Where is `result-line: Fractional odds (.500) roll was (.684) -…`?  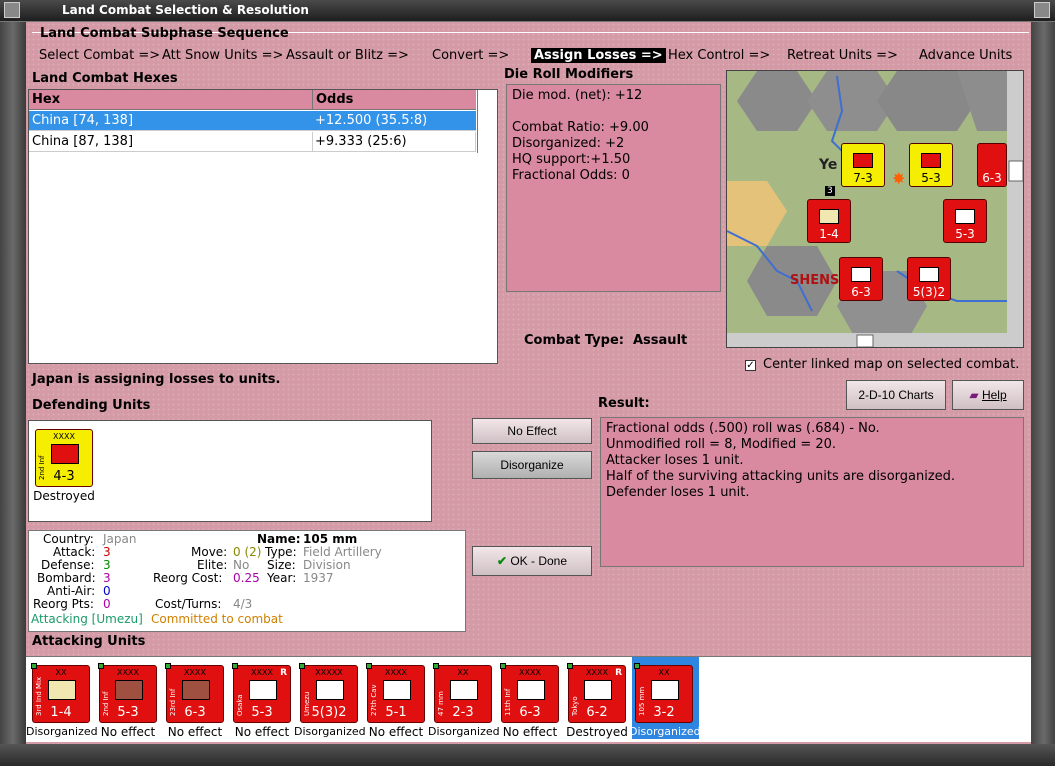
result-line: Fractional odds (.500) roll was (.684) -… is located at coordinates (743, 428).